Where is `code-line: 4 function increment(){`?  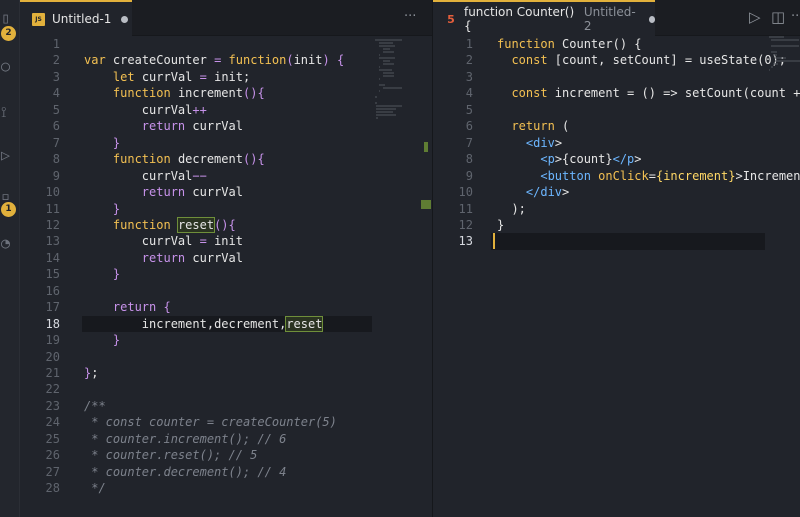 code-line: 4 function increment(){ is located at coordinates (226, 93).